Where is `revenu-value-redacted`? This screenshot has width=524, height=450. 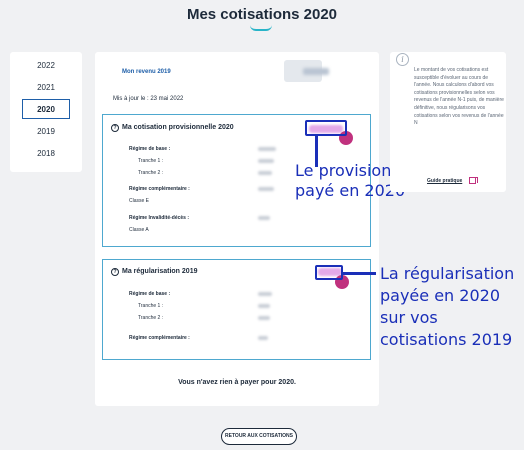 revenu-value-redacted is located at coordinates (316, 71).